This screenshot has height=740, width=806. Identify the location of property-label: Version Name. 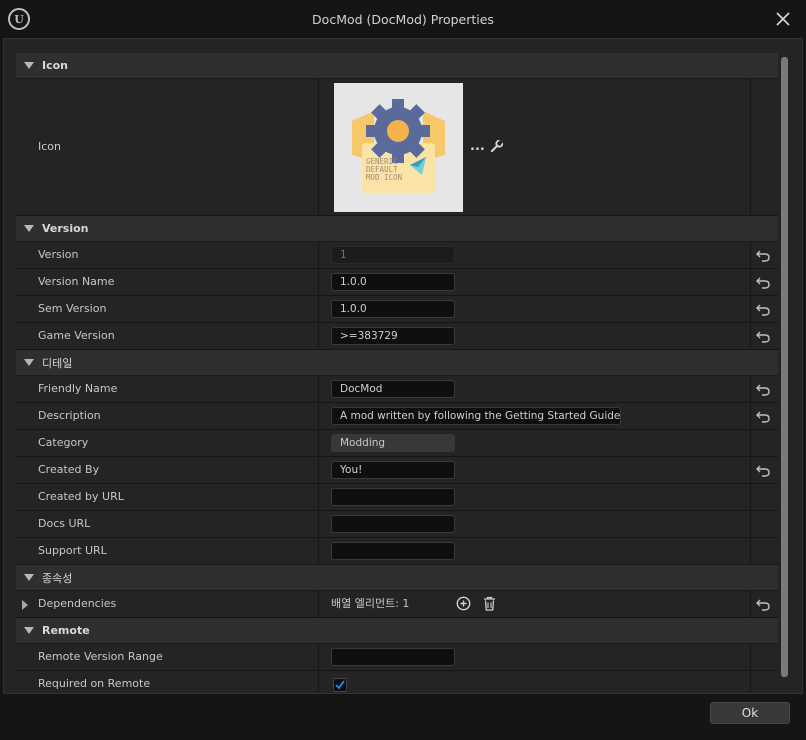
(76, 281).